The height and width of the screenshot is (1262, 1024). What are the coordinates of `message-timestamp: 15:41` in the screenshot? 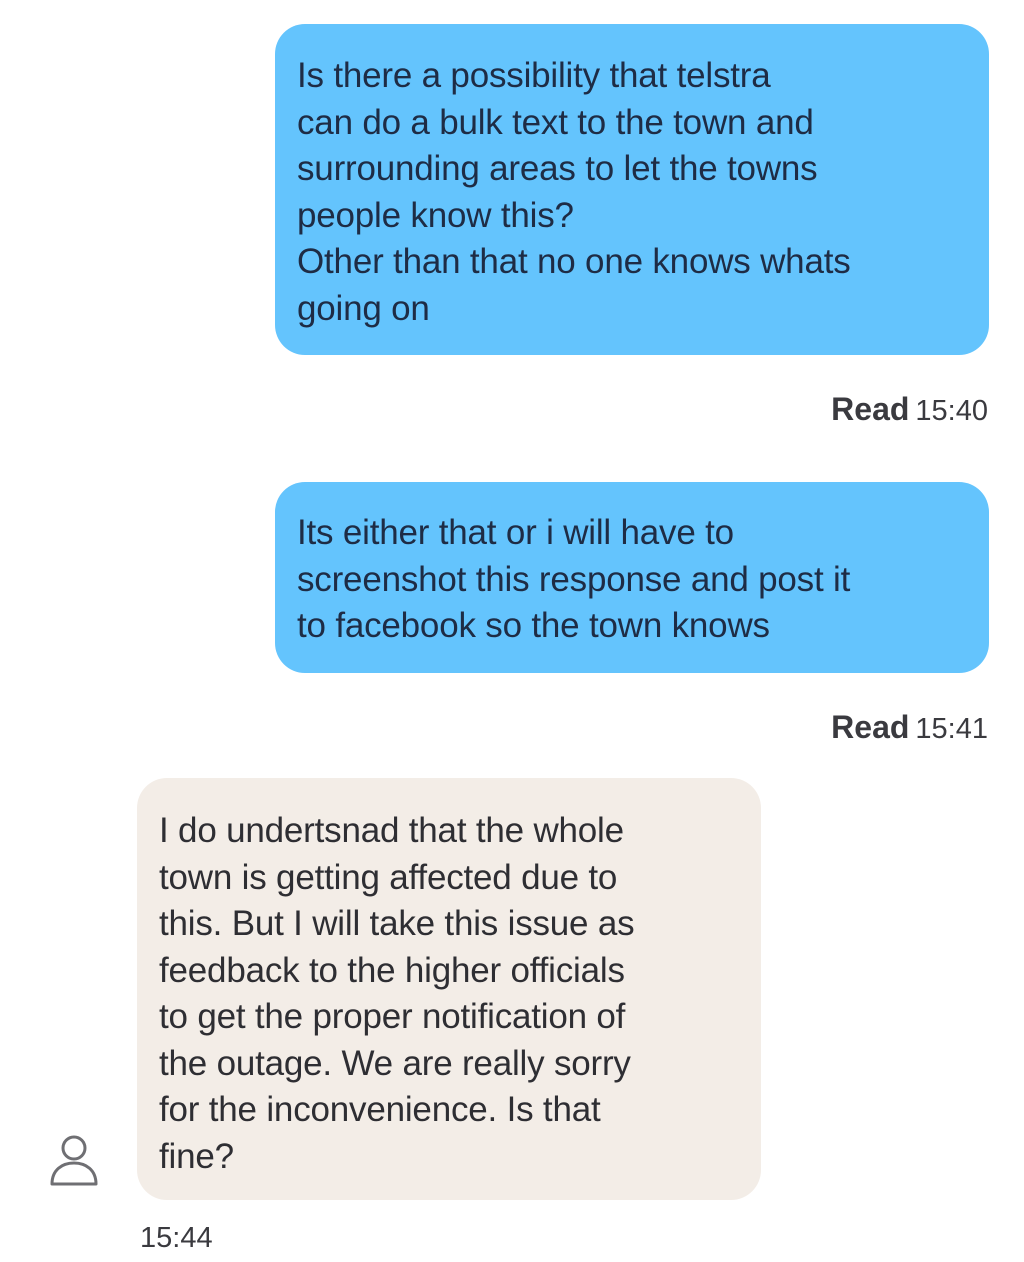 It's located at (951, 729).